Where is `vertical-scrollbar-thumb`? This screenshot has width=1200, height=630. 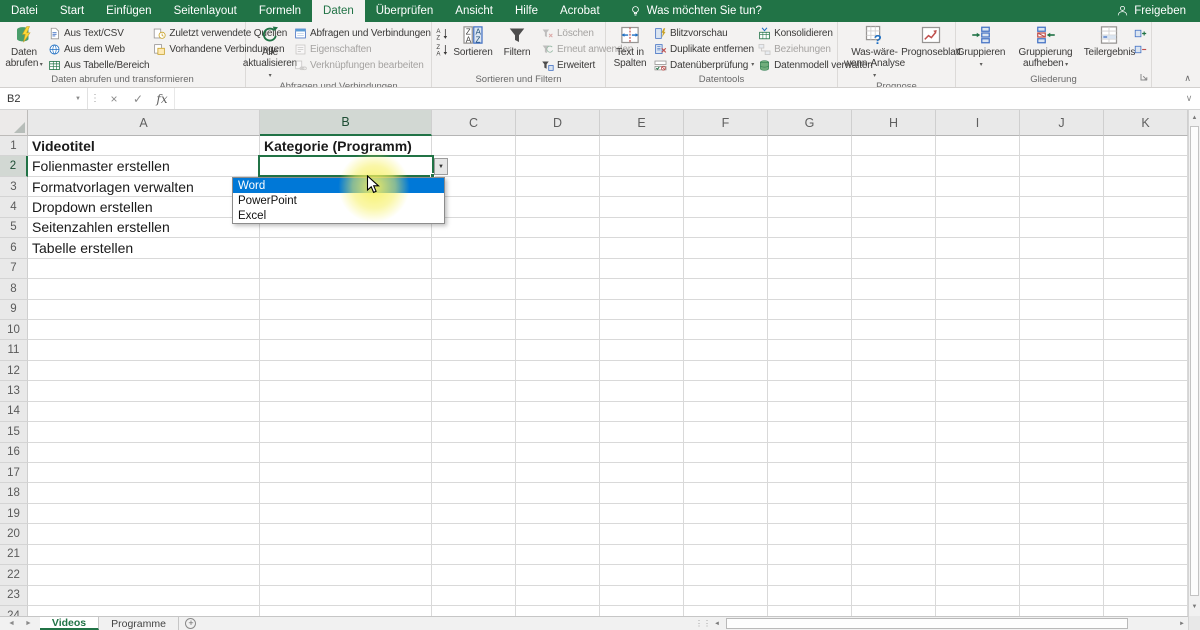
vertical-scrollbar-thumb is located at coordinates (1194, 361).